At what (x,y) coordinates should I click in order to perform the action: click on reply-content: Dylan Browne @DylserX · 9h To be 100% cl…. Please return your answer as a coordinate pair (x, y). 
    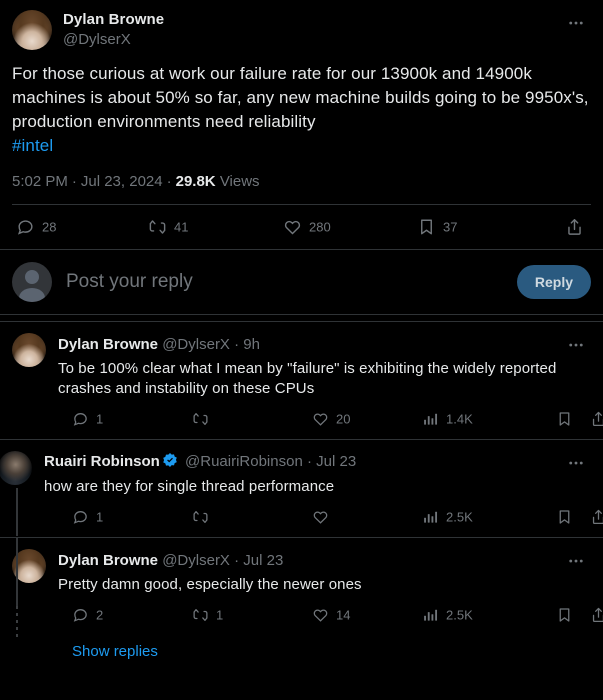
    Looking at the image, I should click on (301, 365).